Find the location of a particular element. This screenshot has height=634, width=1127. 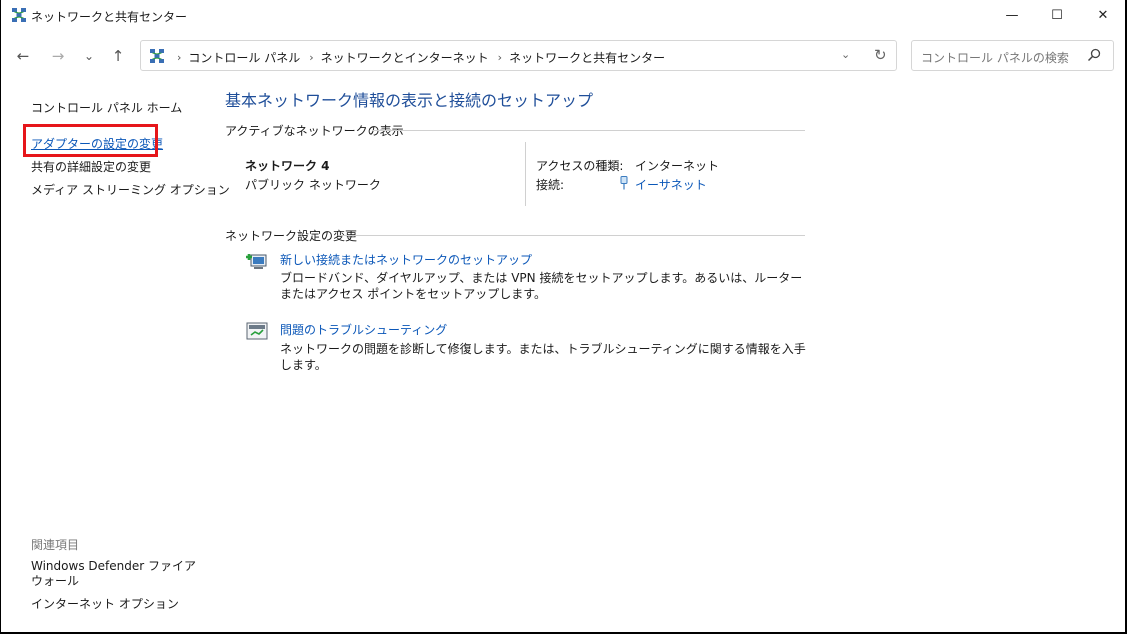

highlight-box is located at coordinates (90, 140).